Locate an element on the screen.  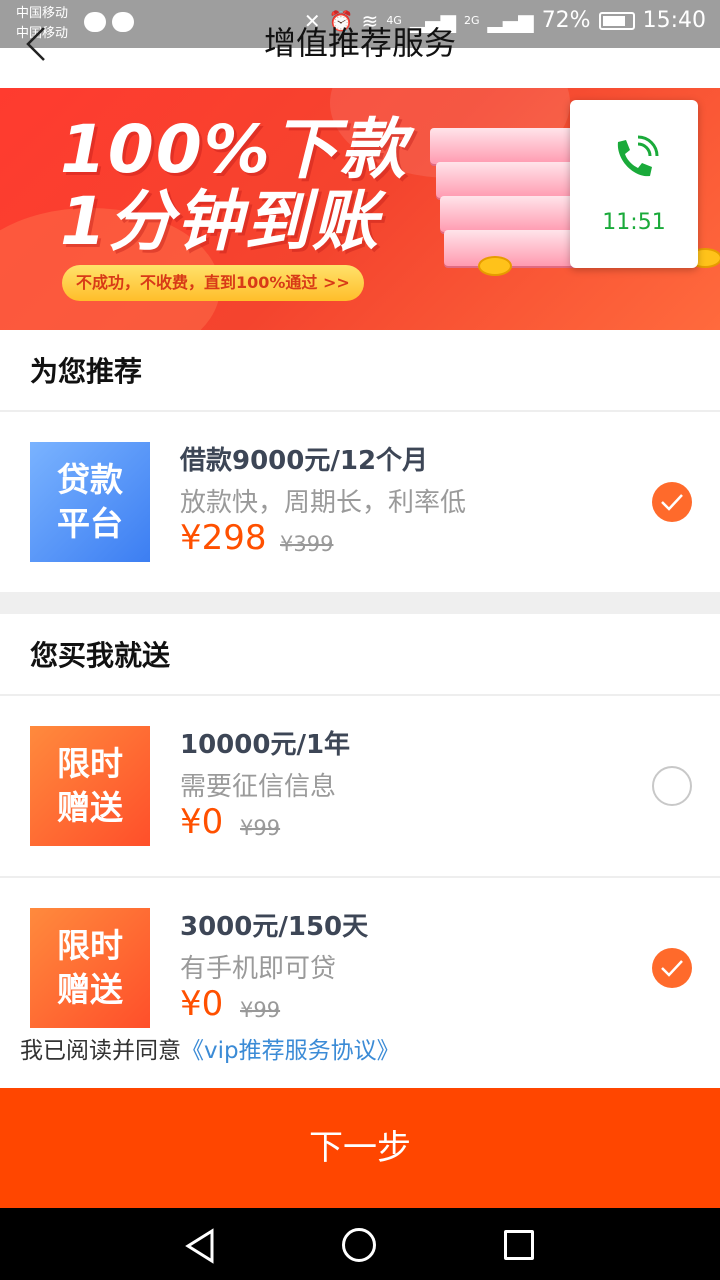
banner-pill: 不成功，不收费，直到100%通过 >> is located at coordinates (213, 283).